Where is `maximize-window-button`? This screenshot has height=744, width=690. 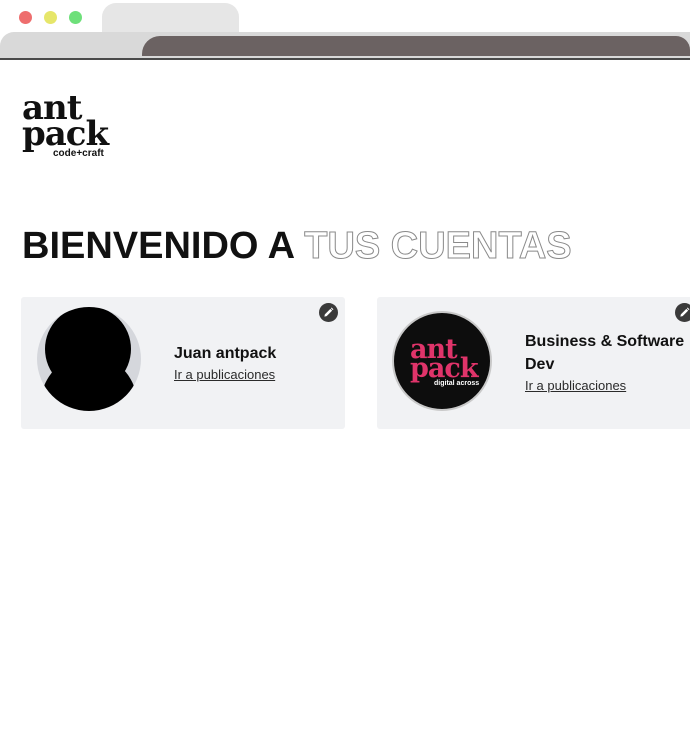 maximize-window-button is located at coordinates (75, 17).